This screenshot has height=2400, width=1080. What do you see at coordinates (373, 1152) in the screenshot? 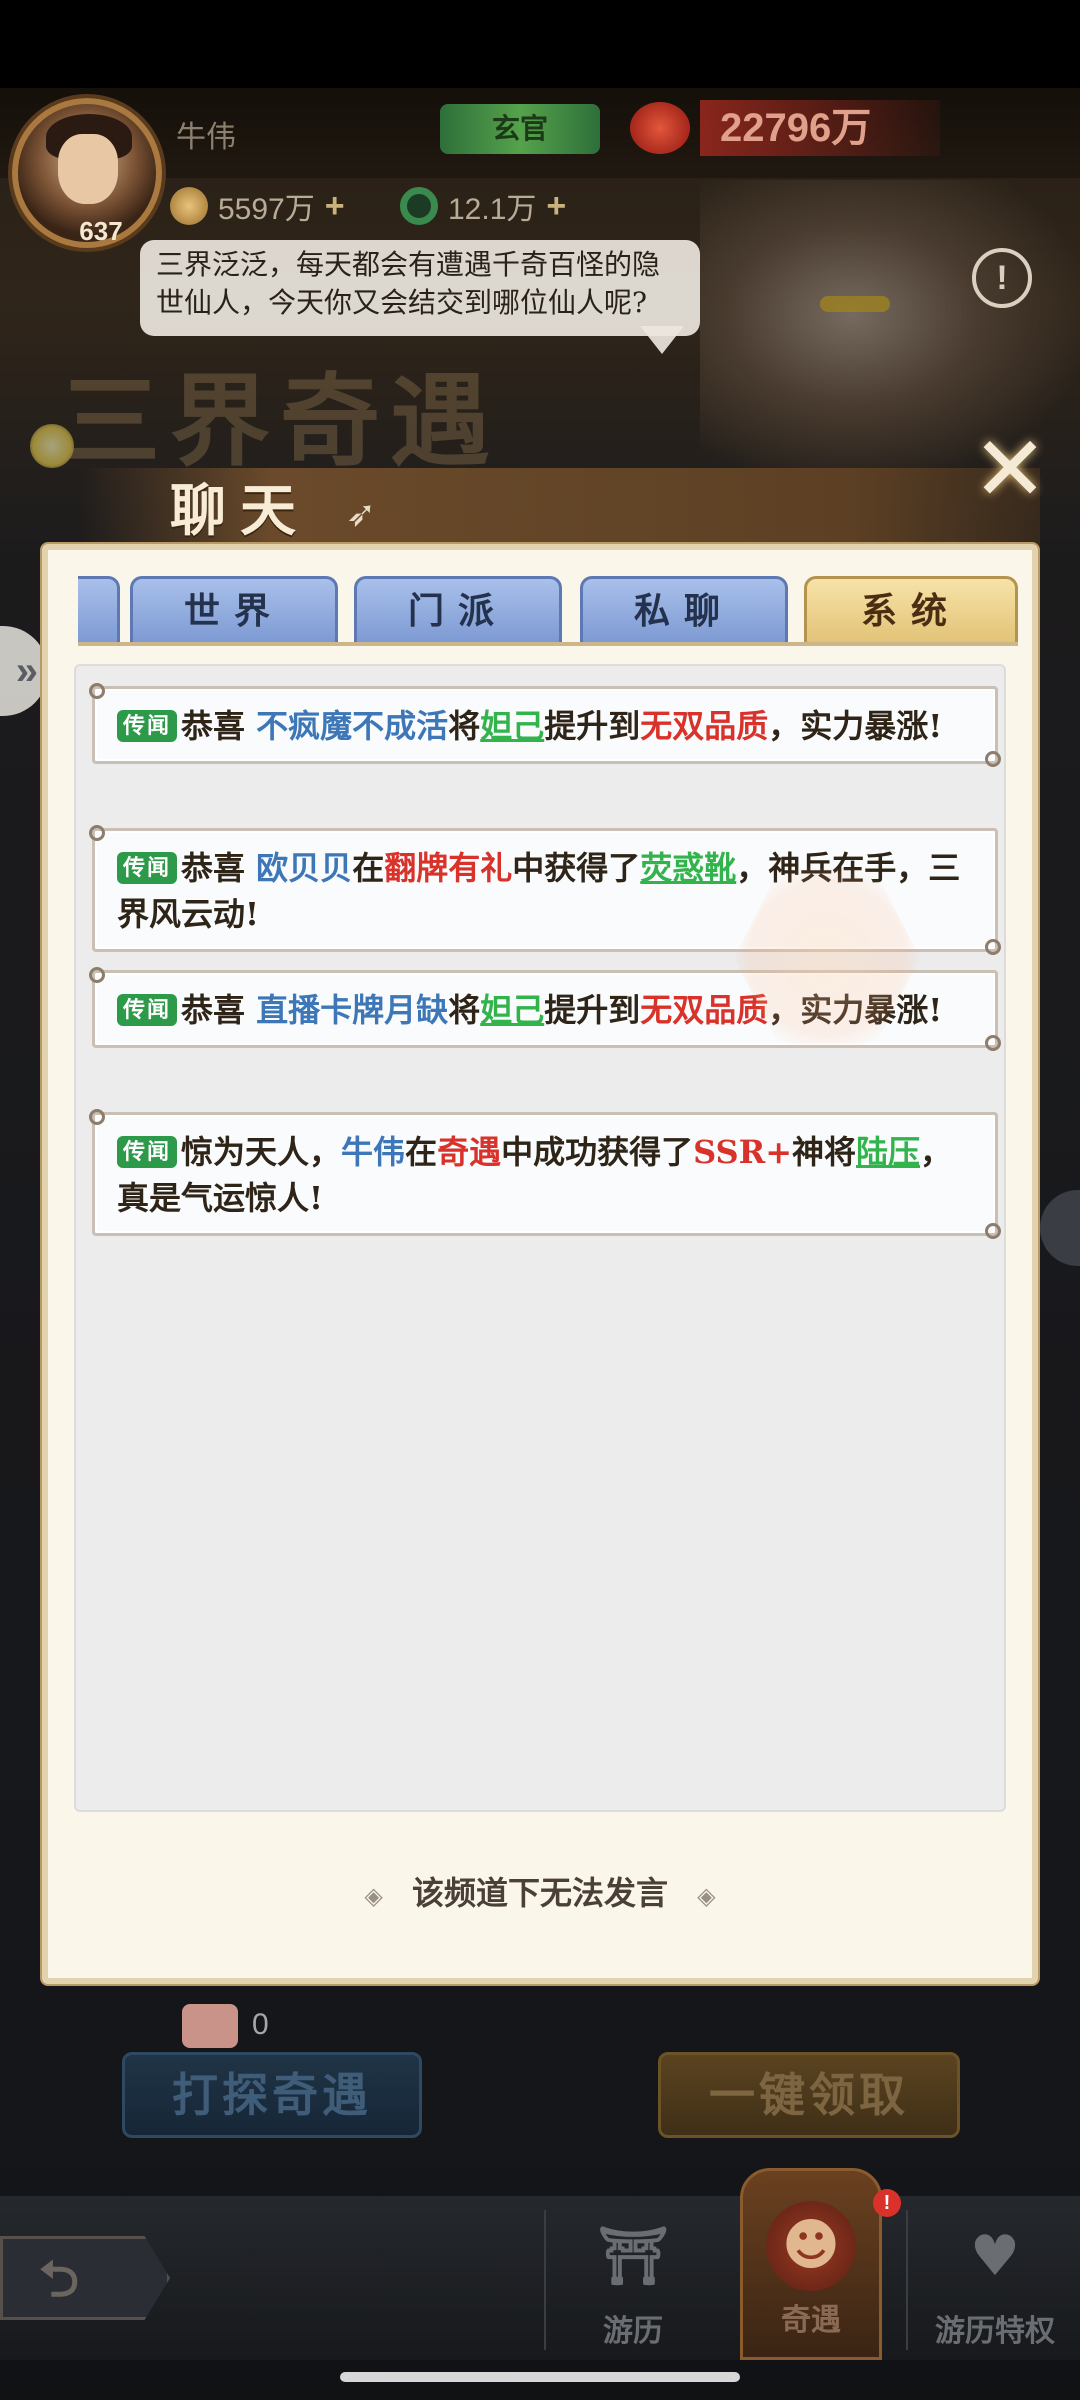
I see `player-name-mention: 牛伟` at bounding box center [373, 1152].